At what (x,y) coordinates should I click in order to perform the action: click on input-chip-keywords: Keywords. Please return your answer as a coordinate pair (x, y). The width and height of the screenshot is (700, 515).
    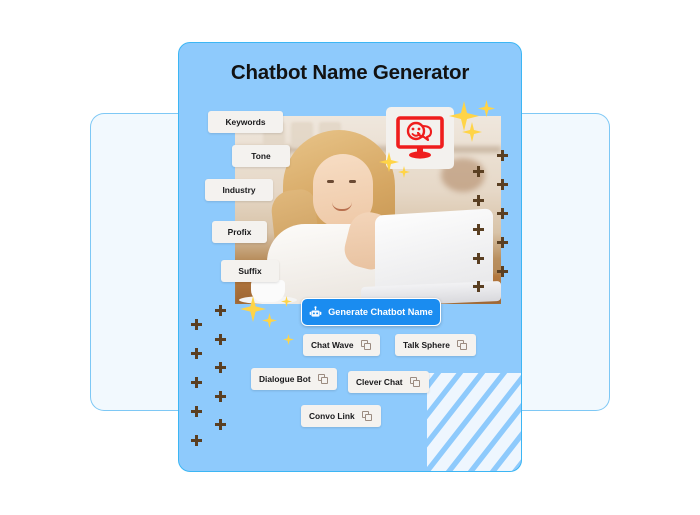
    Looking at the image, I should click on (245, 122).